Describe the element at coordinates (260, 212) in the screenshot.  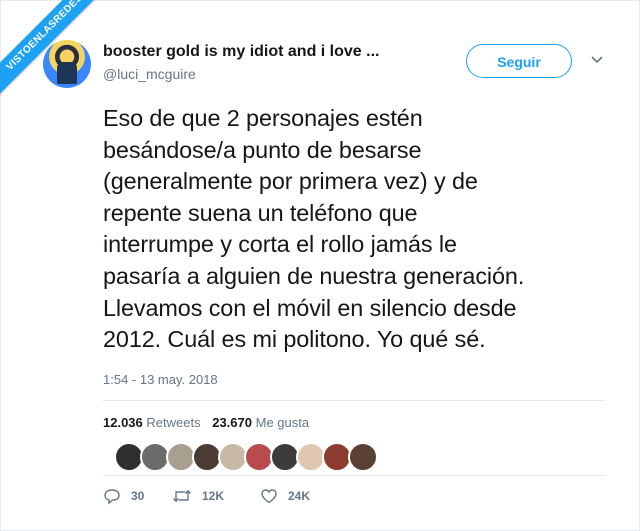
I see `tweet-line: repente suena un teléfono que` at that location.